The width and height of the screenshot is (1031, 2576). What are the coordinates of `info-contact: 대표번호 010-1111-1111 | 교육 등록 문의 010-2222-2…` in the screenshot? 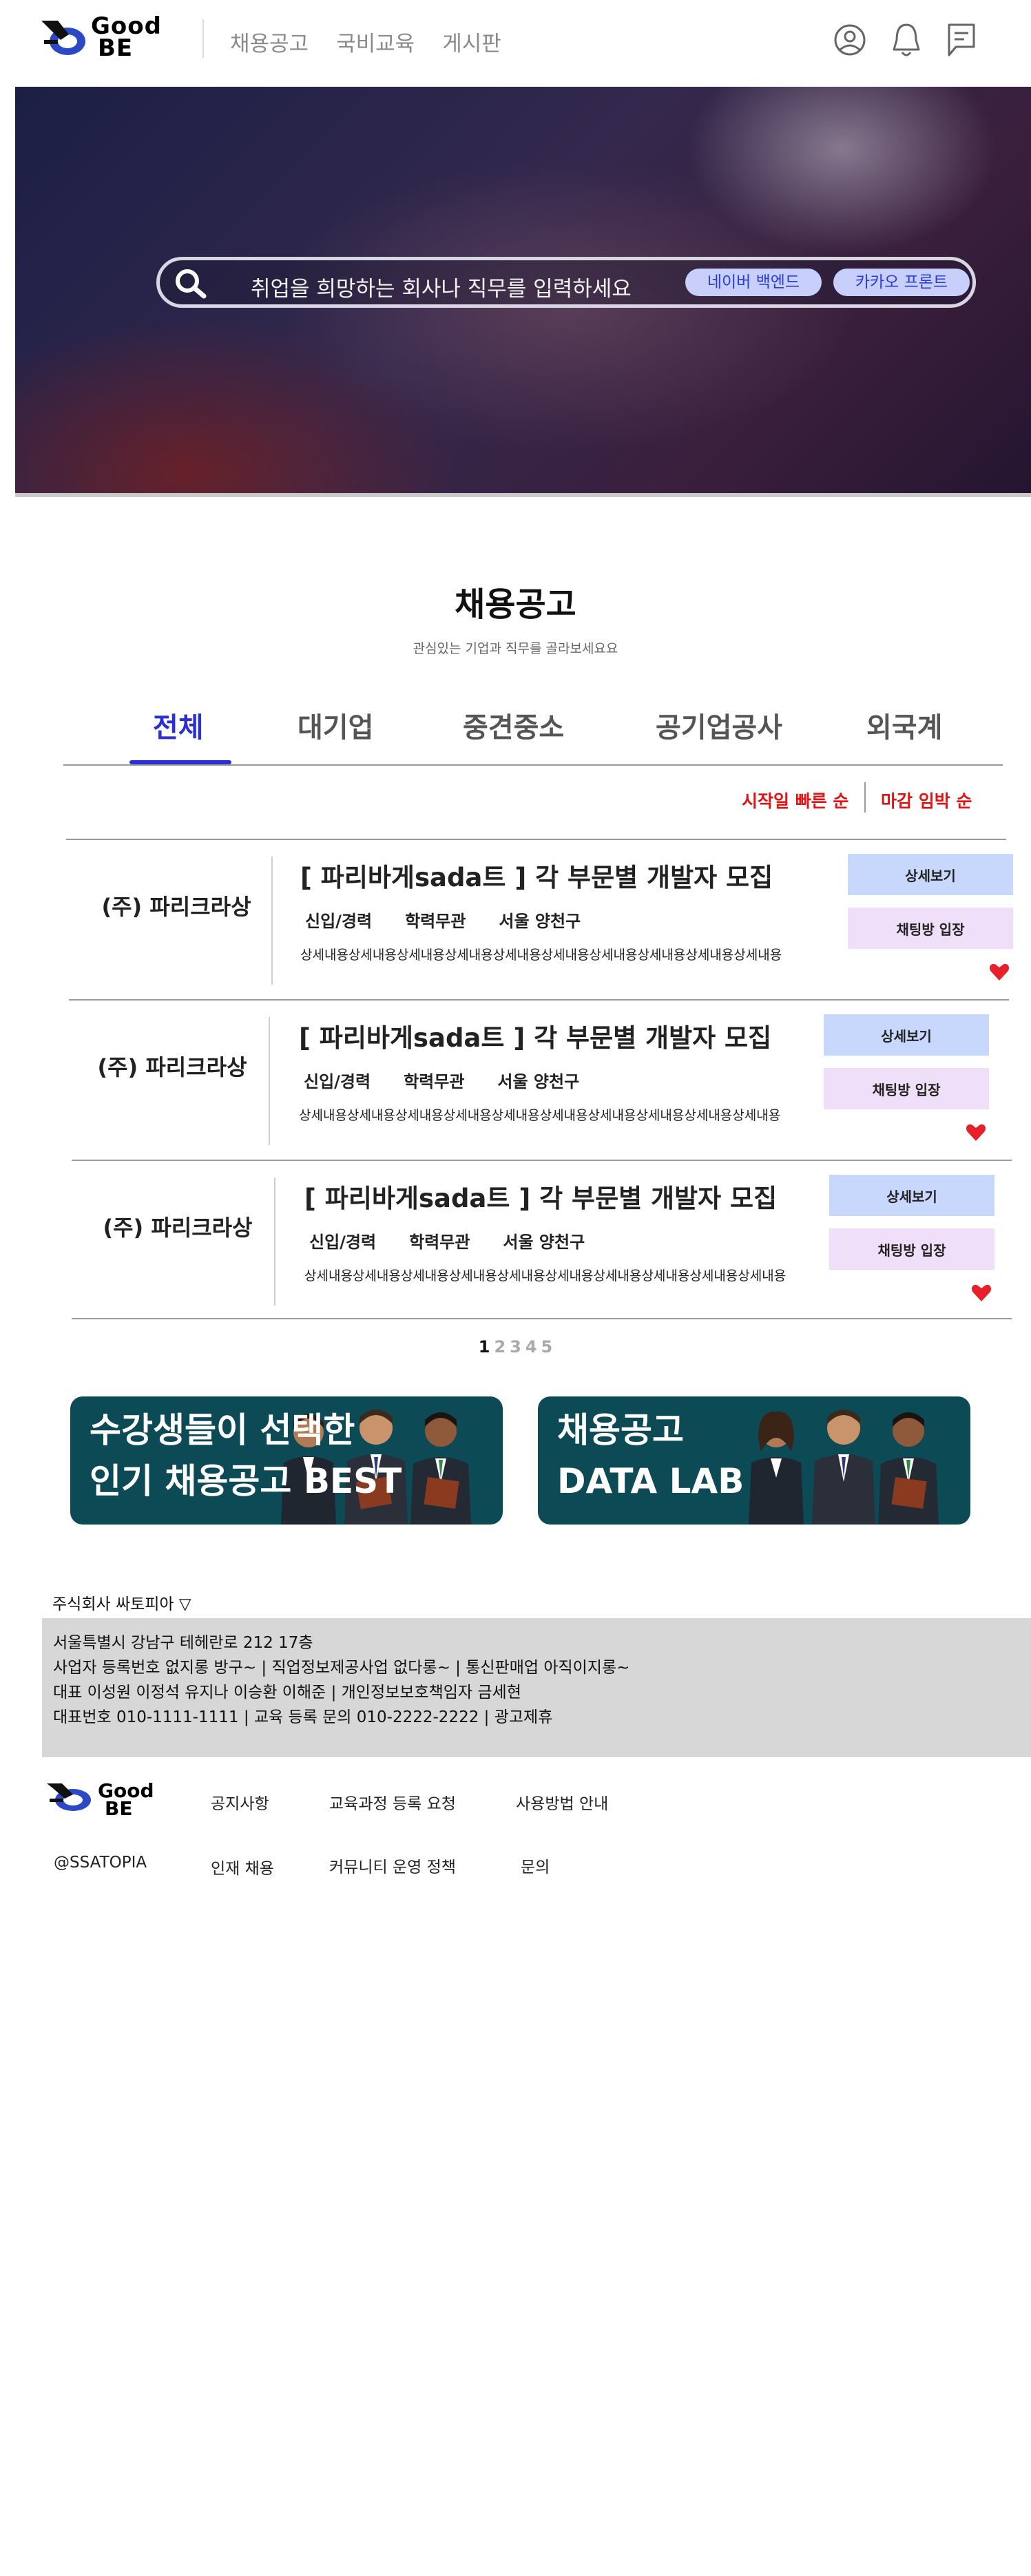 It's located at (303, 1717).